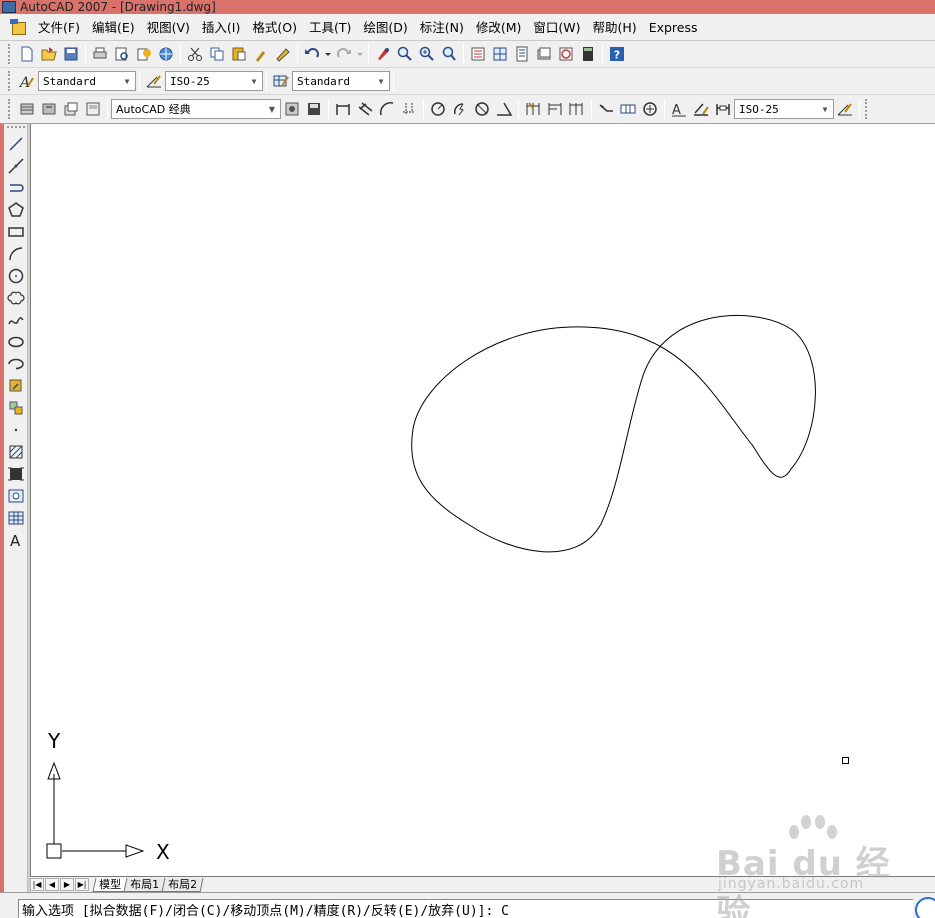 The width and height of the screenshot is (935, 918). Describe the element at coordinates (16, 210) in the screenshot. I see `polygon-icon` at that location.